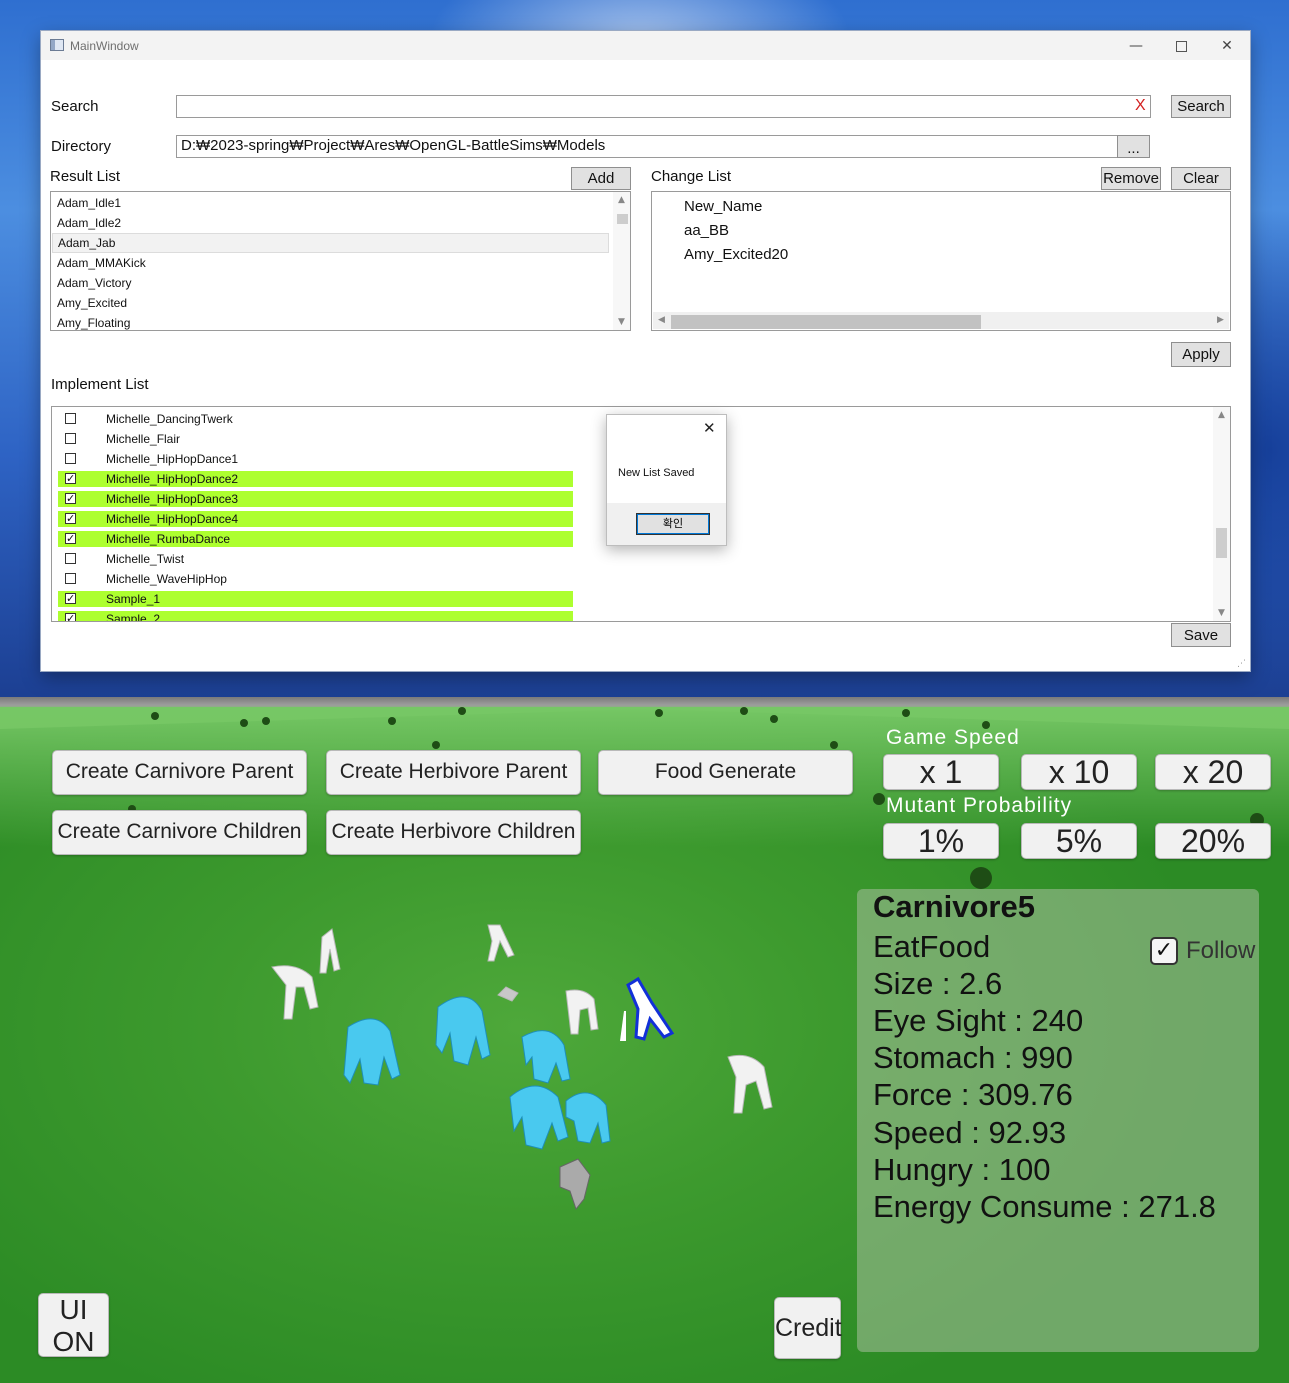  I want to click on scroll-right-icon: ▶, so click(1220, 320).